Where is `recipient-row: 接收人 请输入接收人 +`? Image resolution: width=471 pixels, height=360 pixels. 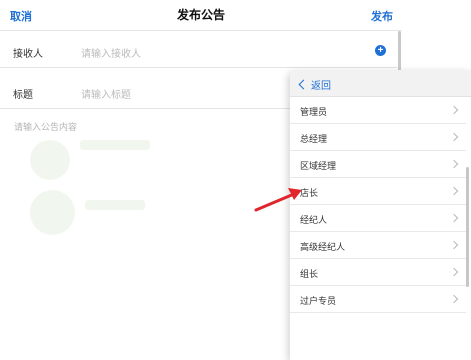
recipient-row: 接收人 请输入接收人 + is located at coordinates (198, 49).